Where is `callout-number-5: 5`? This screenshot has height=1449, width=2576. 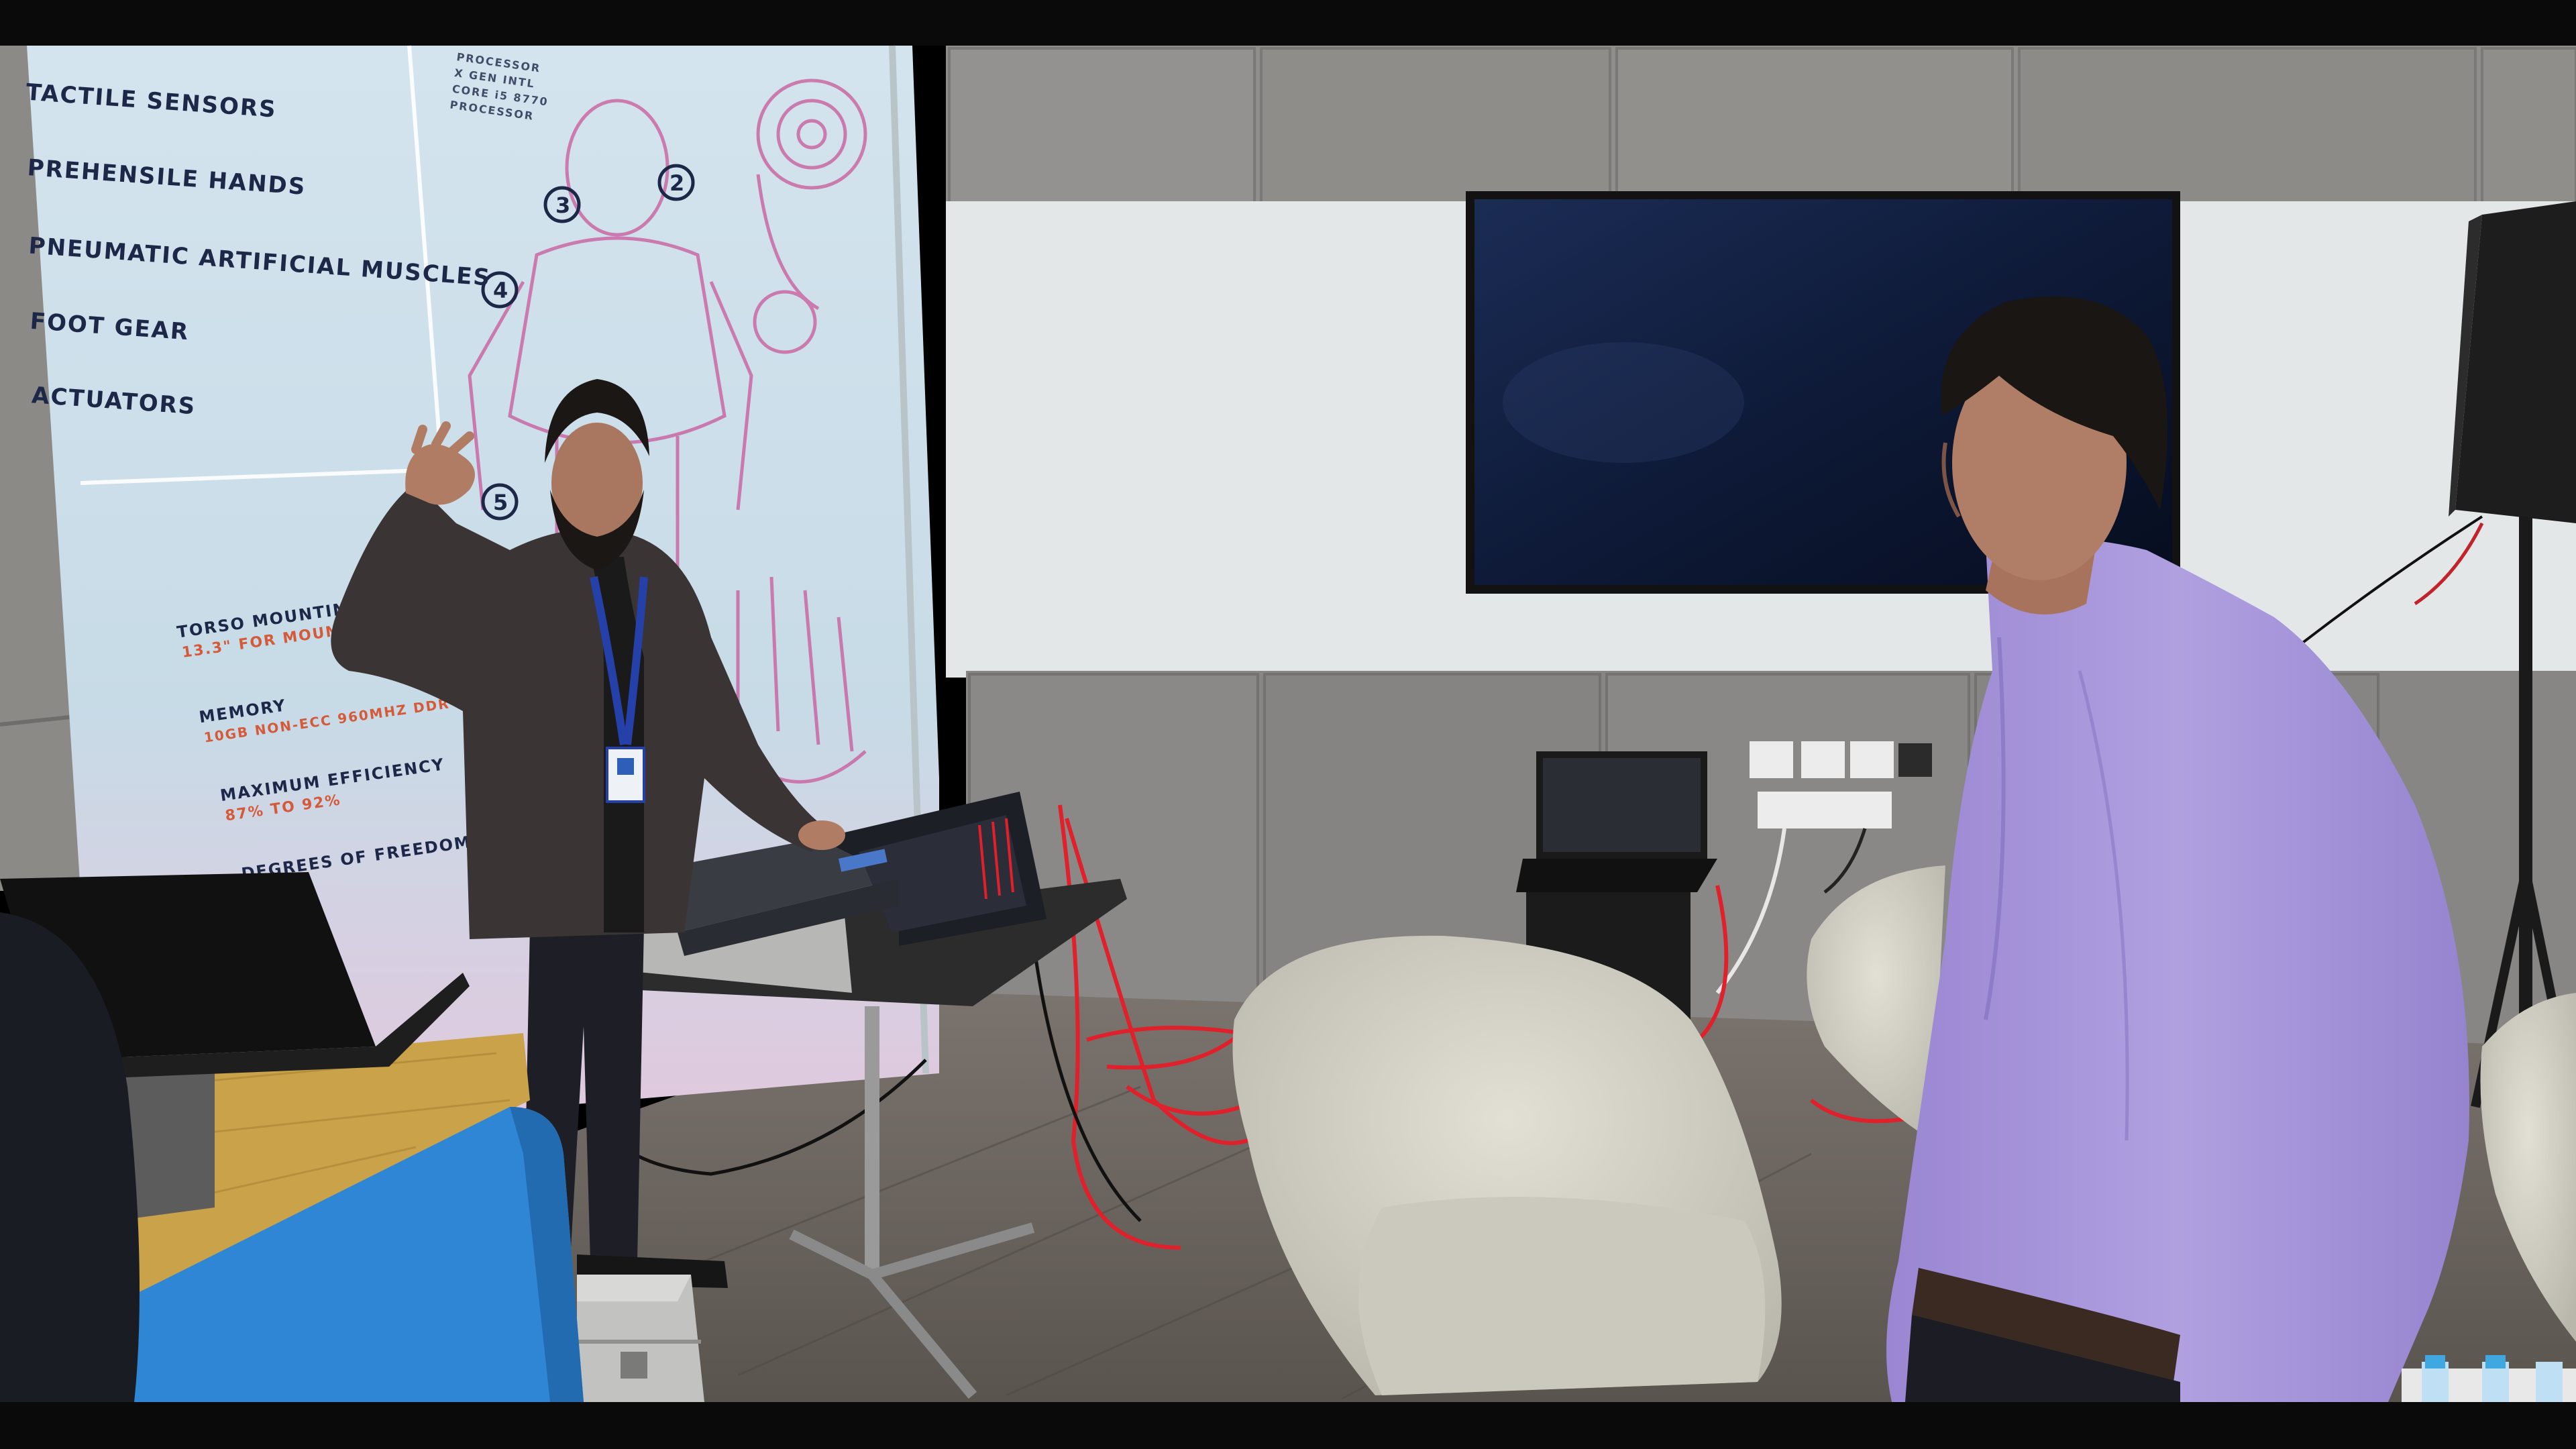
callout-number-5: 5 is located at coordinates (501, 502).